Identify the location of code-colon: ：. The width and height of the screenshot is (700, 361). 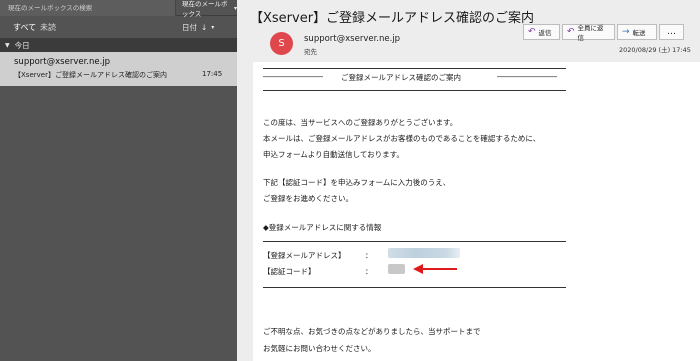
(369, 271).